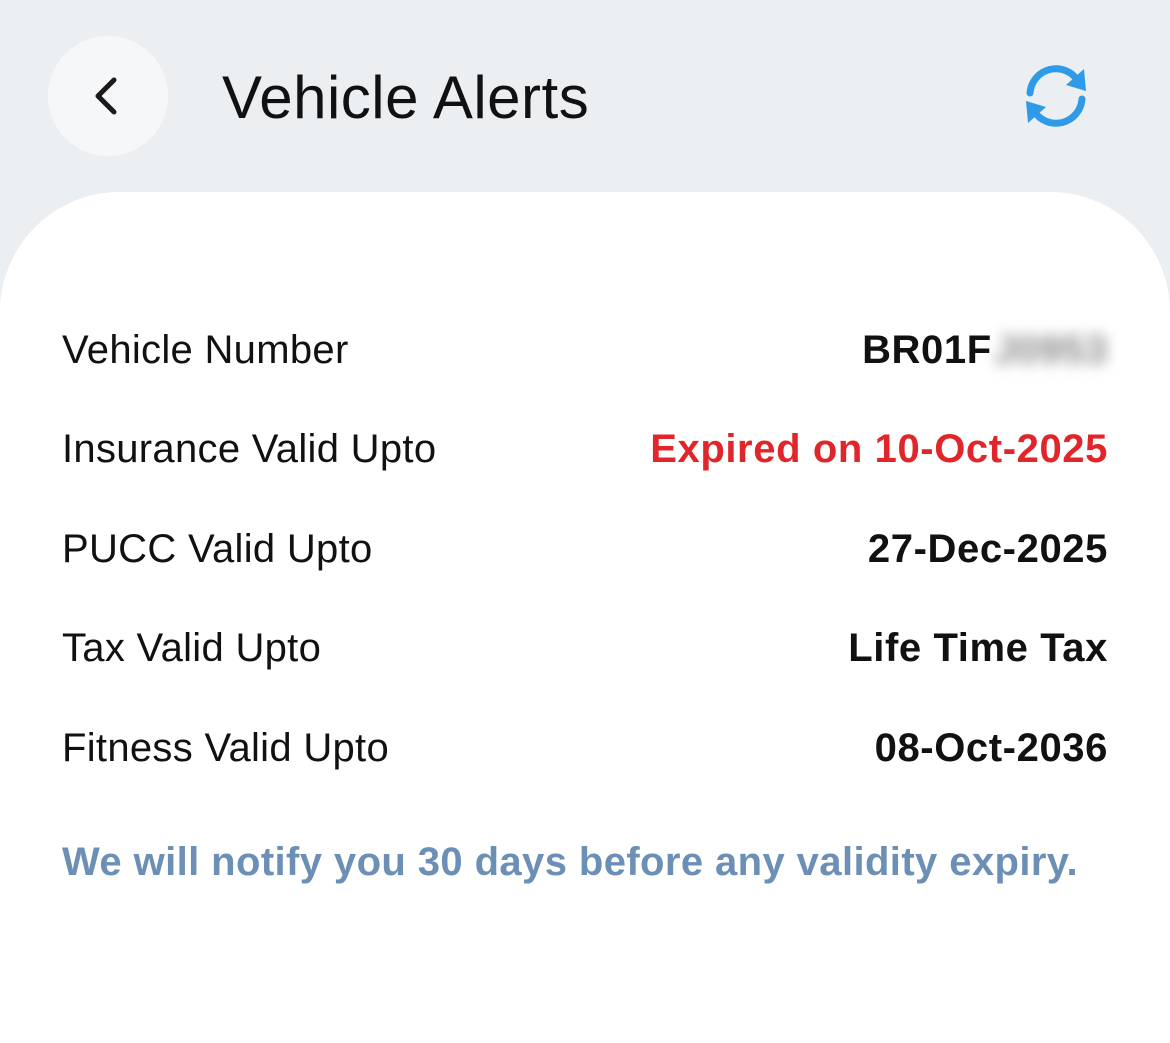  I want to click on vehicle-number-row: Vehicle Number BR01F J0953, so click(585, 350).